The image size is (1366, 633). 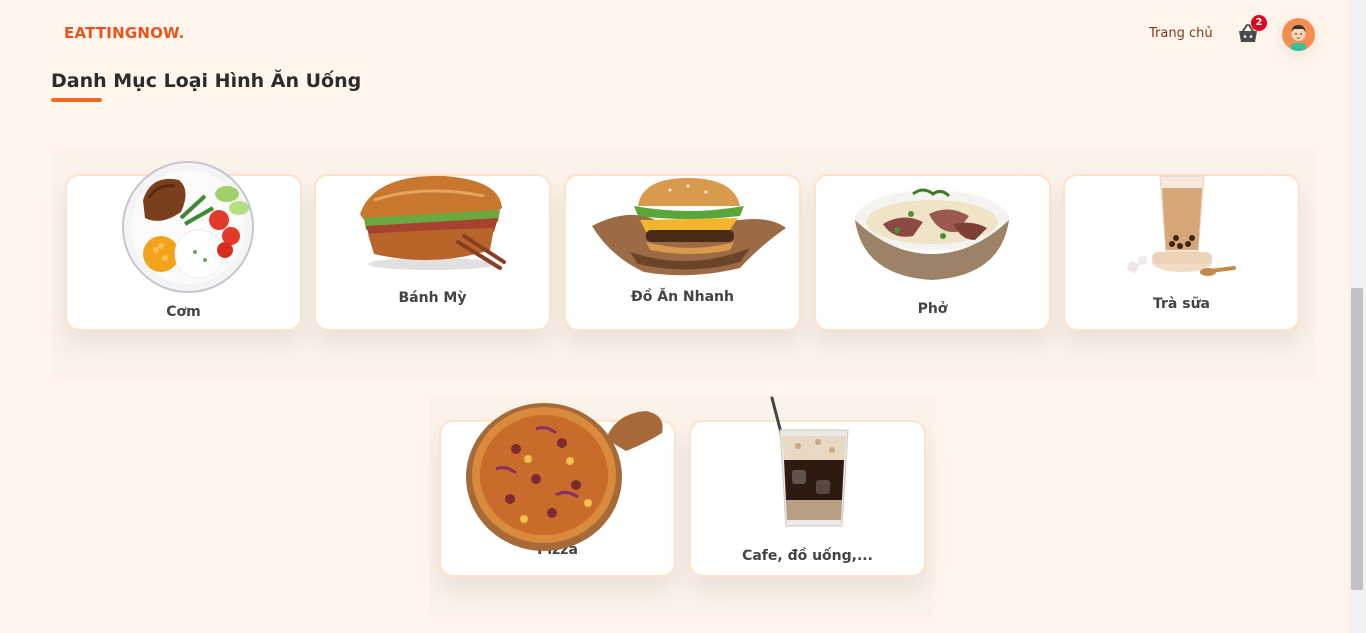 I want to click on banh-mi-image, so click(x=433, y=222).